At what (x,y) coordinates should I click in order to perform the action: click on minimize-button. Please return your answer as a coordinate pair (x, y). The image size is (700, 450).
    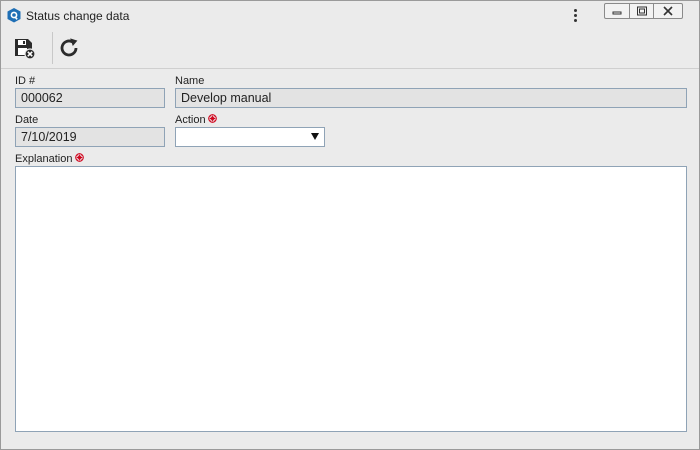
    Looking at the image, I should click on (617, 11).